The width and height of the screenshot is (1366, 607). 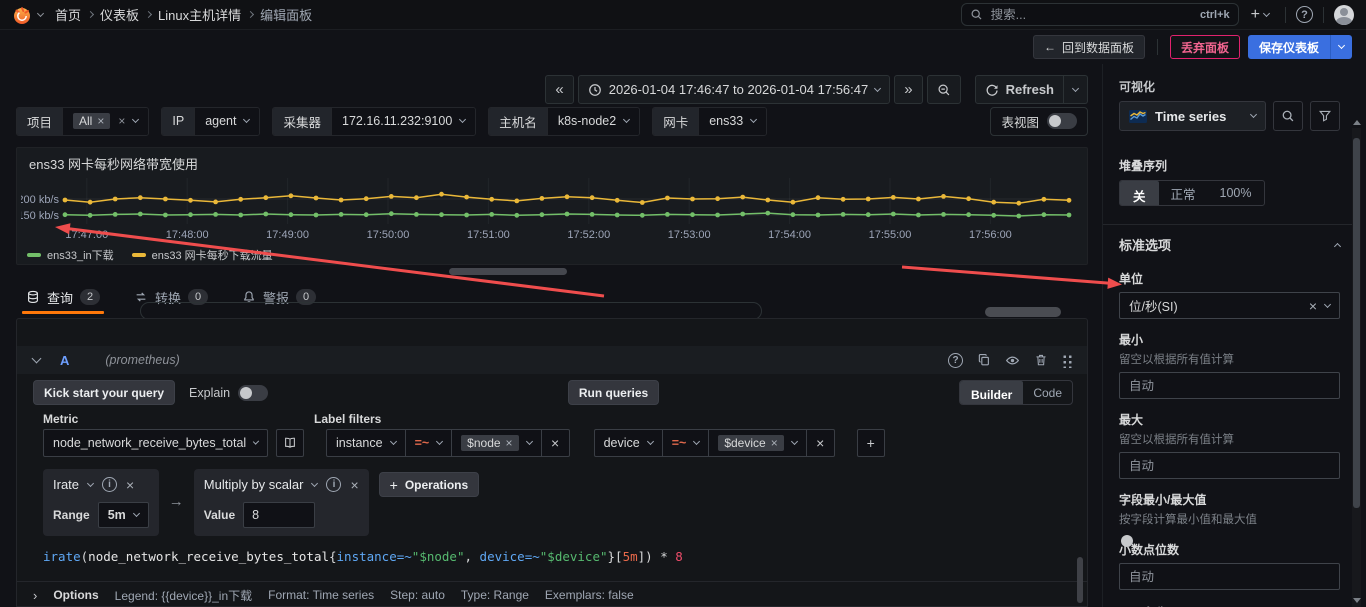 What do you see at coordinates (155, 443) in the screenshot?
I see `metric-select: node_network_receive_bytes_total` at bounding box center [155, 443].